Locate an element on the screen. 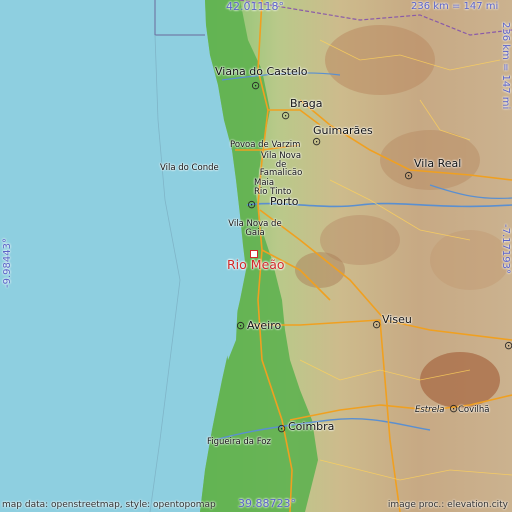 This screenshot has height=512, width=512. city-label-covilha: Covilhã is located at coordinates (474, 410).